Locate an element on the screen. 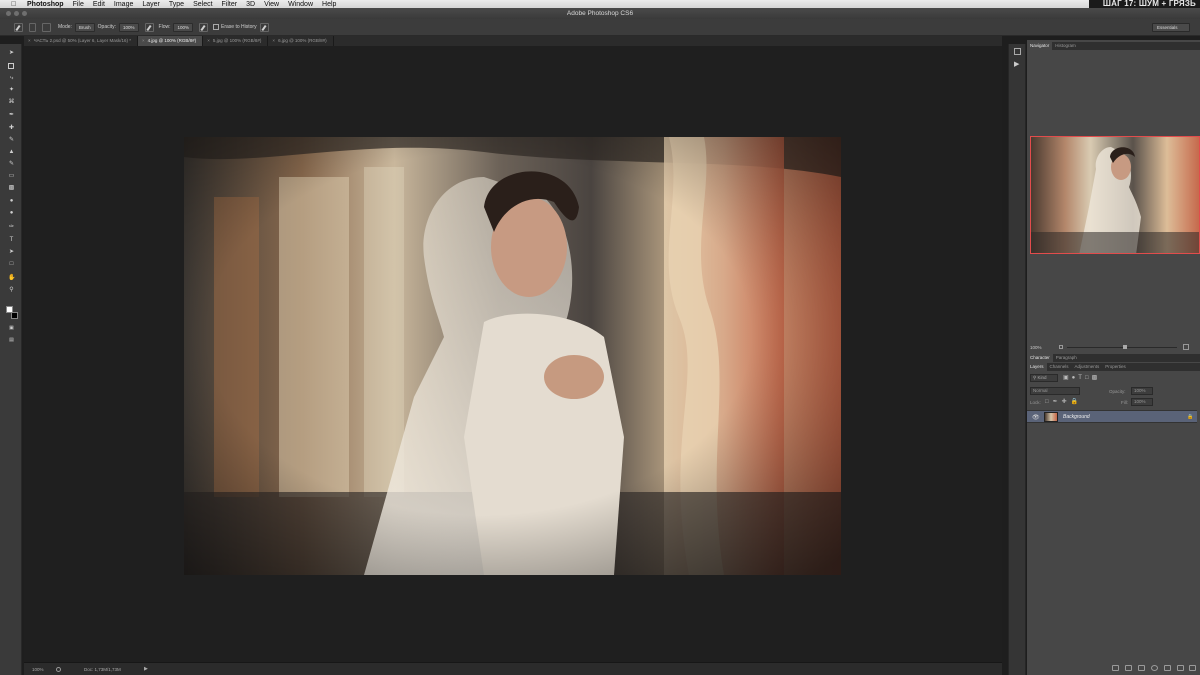 The image size is (1200, 675). move-tool-icon: ➤ is located at coordinates (11, 53).